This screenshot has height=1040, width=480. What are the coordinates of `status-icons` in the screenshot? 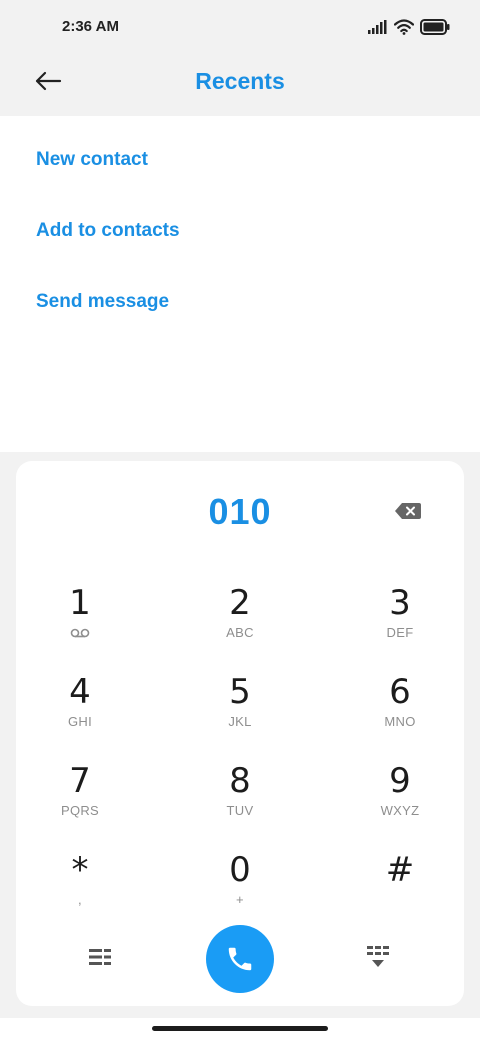 It's located at (409, 27).